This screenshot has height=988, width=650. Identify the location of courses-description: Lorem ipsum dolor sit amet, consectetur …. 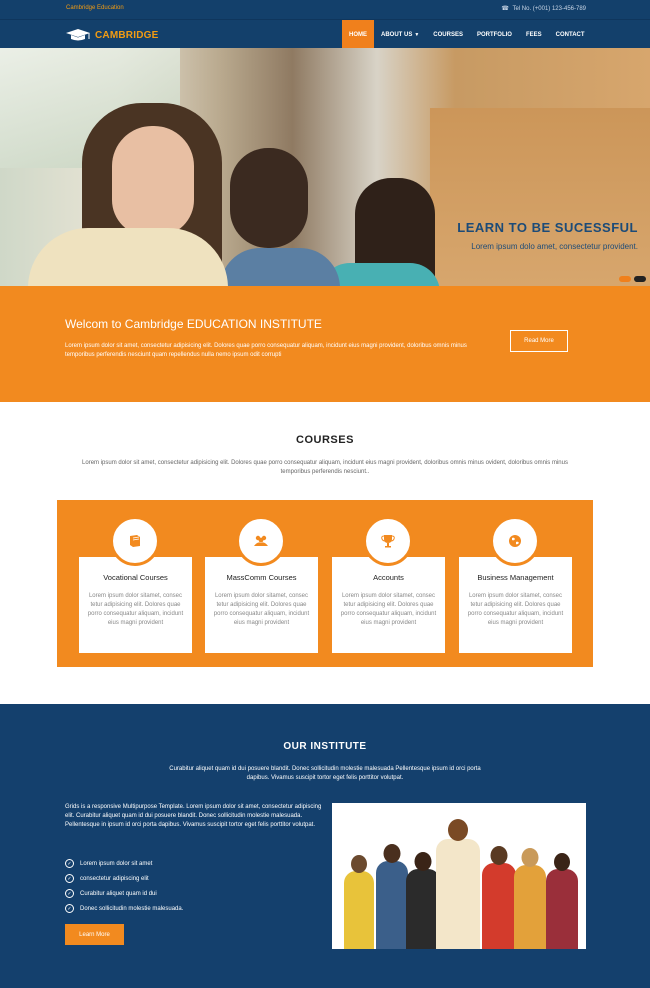
(325, 467).